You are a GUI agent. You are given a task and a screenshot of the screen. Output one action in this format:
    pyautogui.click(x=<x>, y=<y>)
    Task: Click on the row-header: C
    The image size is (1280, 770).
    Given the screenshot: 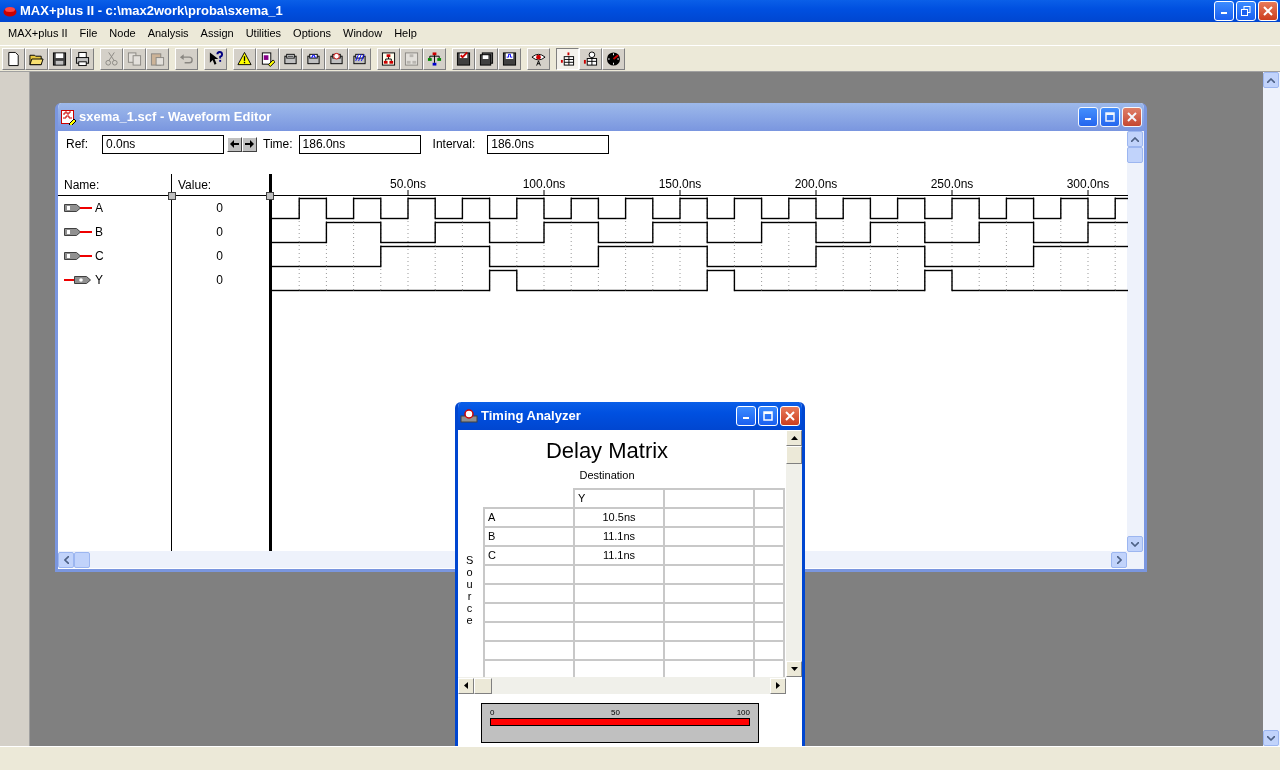 What is the action you would take?
    pyautogui.click(x=529, y=555)
    